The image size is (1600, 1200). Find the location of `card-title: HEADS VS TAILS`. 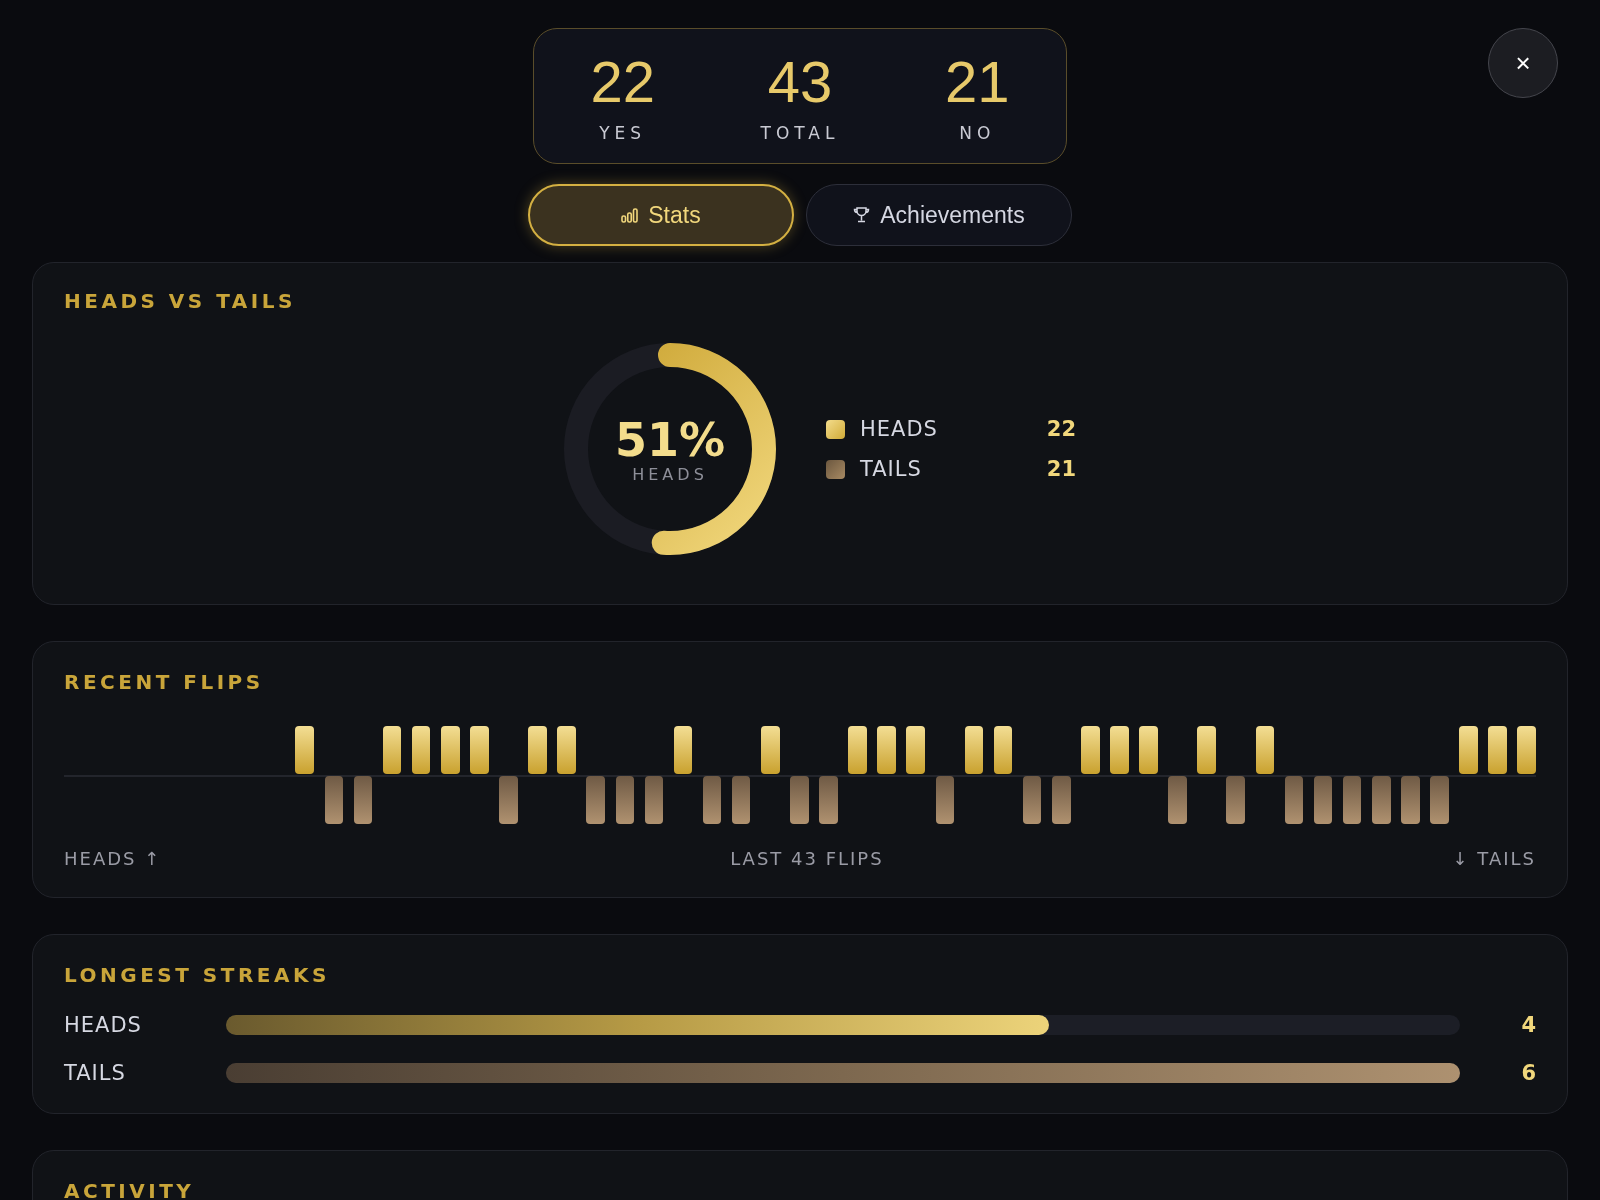

card-title: HEADS VS TAILS is located at coordinates (180, 301).